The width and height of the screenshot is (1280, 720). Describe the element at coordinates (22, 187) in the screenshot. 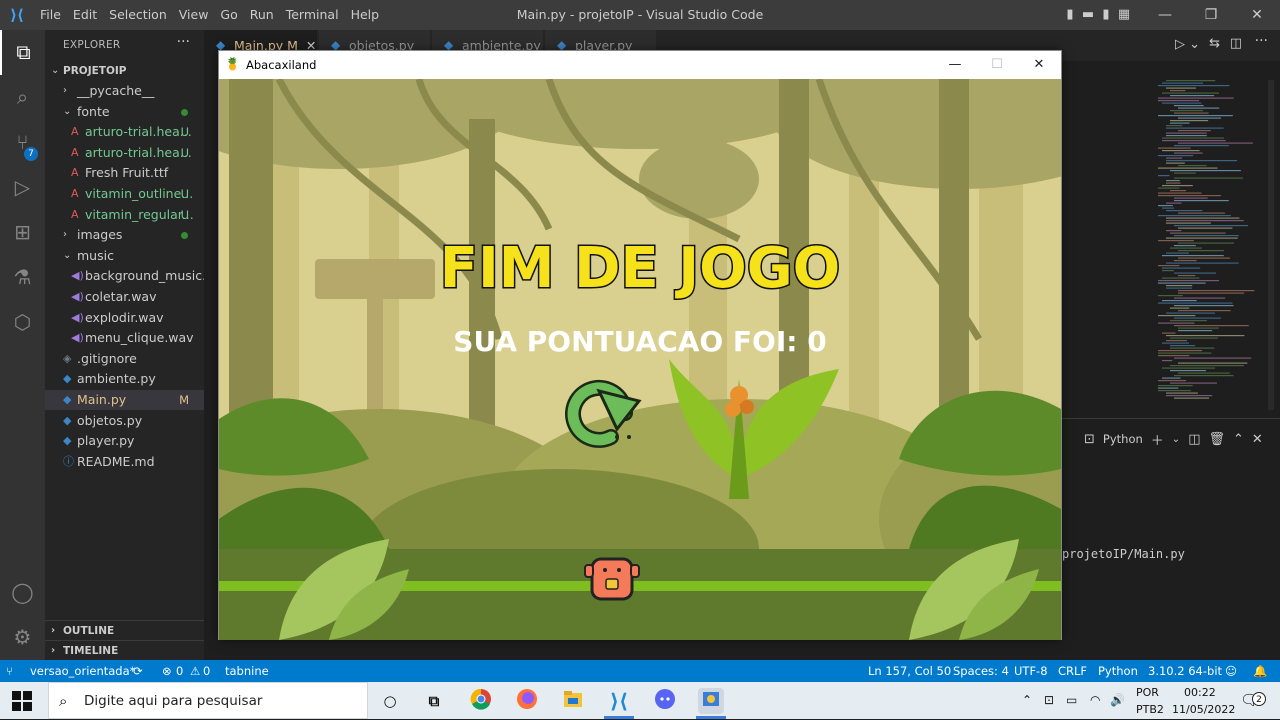

I see `run-debug-icon: ▷` at that location.